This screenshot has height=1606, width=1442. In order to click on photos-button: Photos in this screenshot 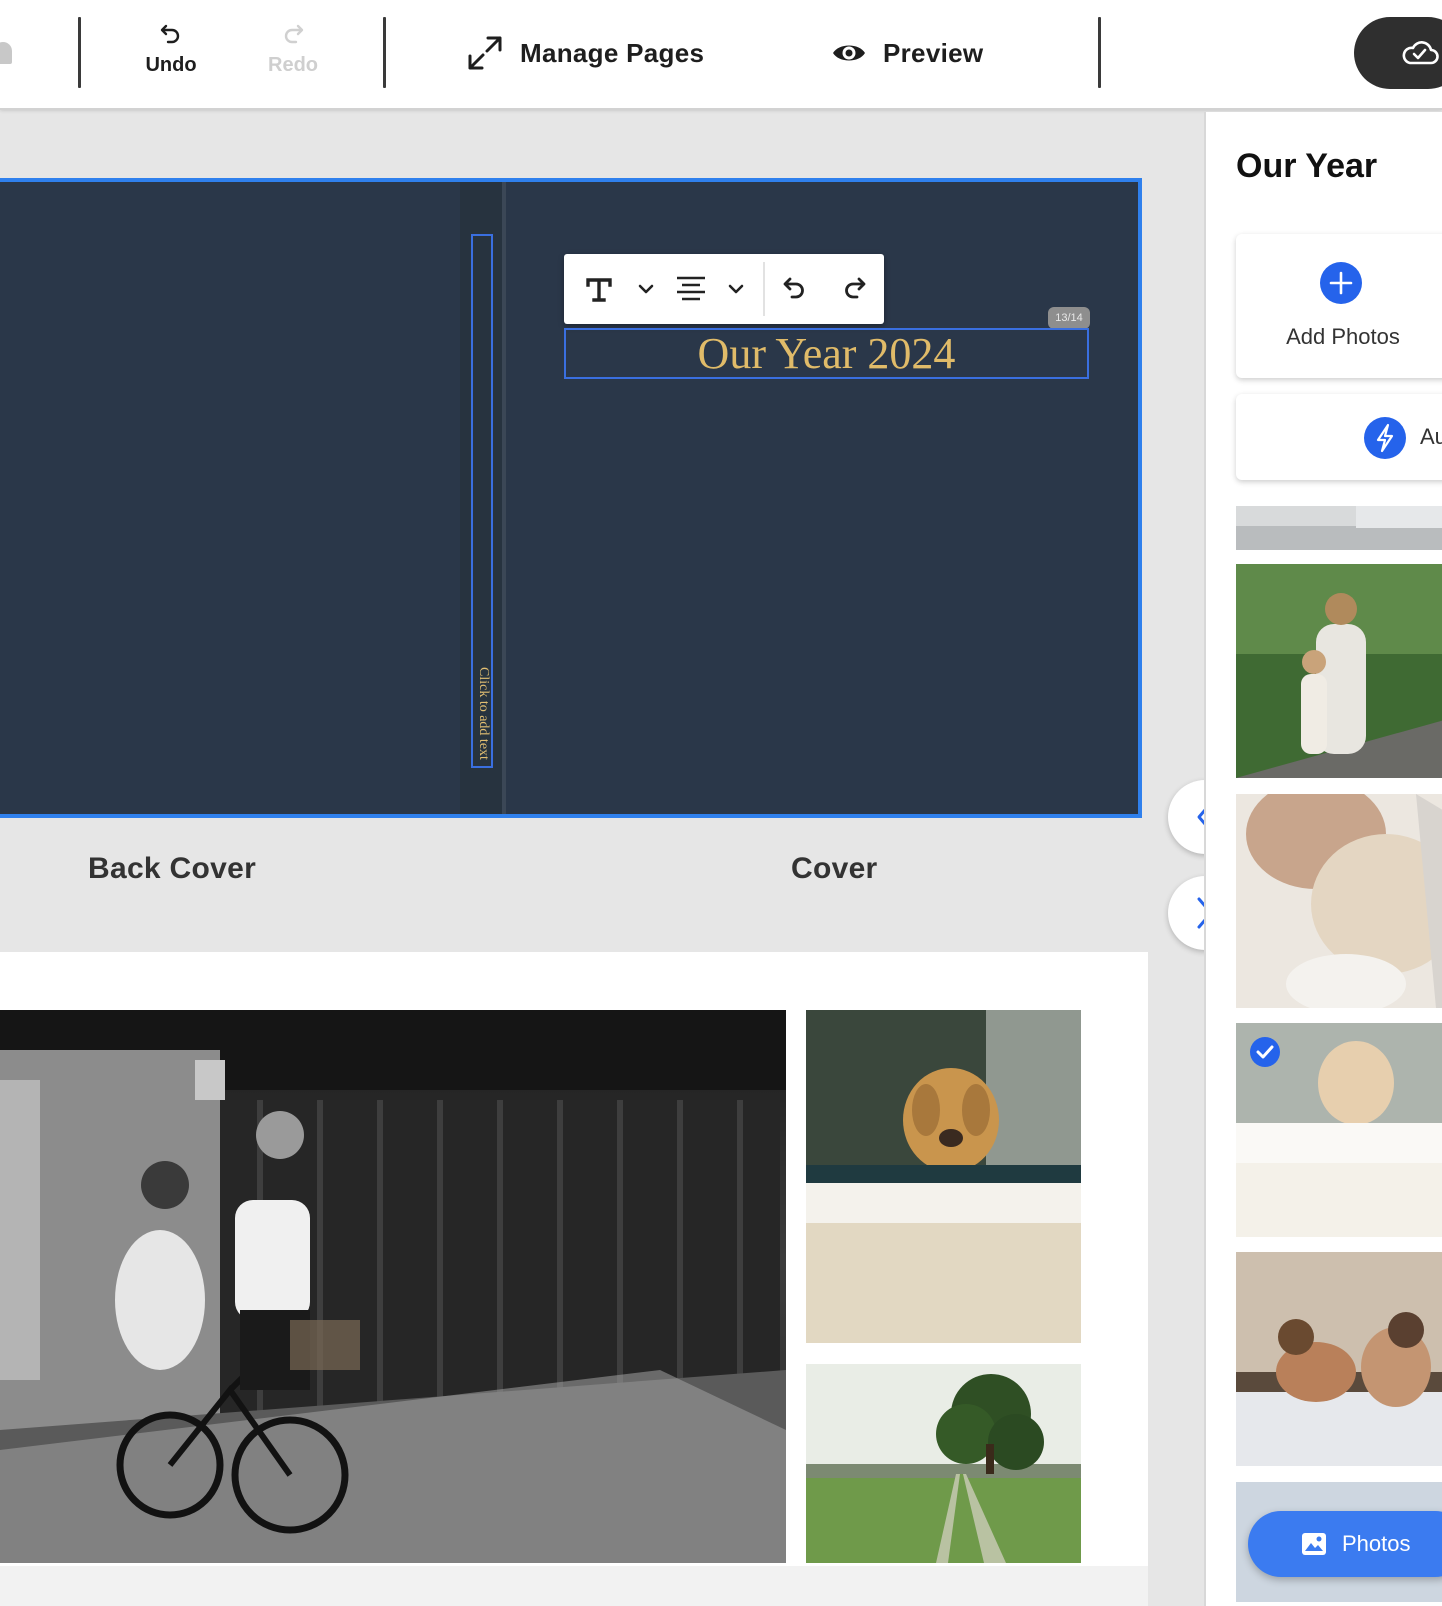, I will do `click(1345, 1544)`.